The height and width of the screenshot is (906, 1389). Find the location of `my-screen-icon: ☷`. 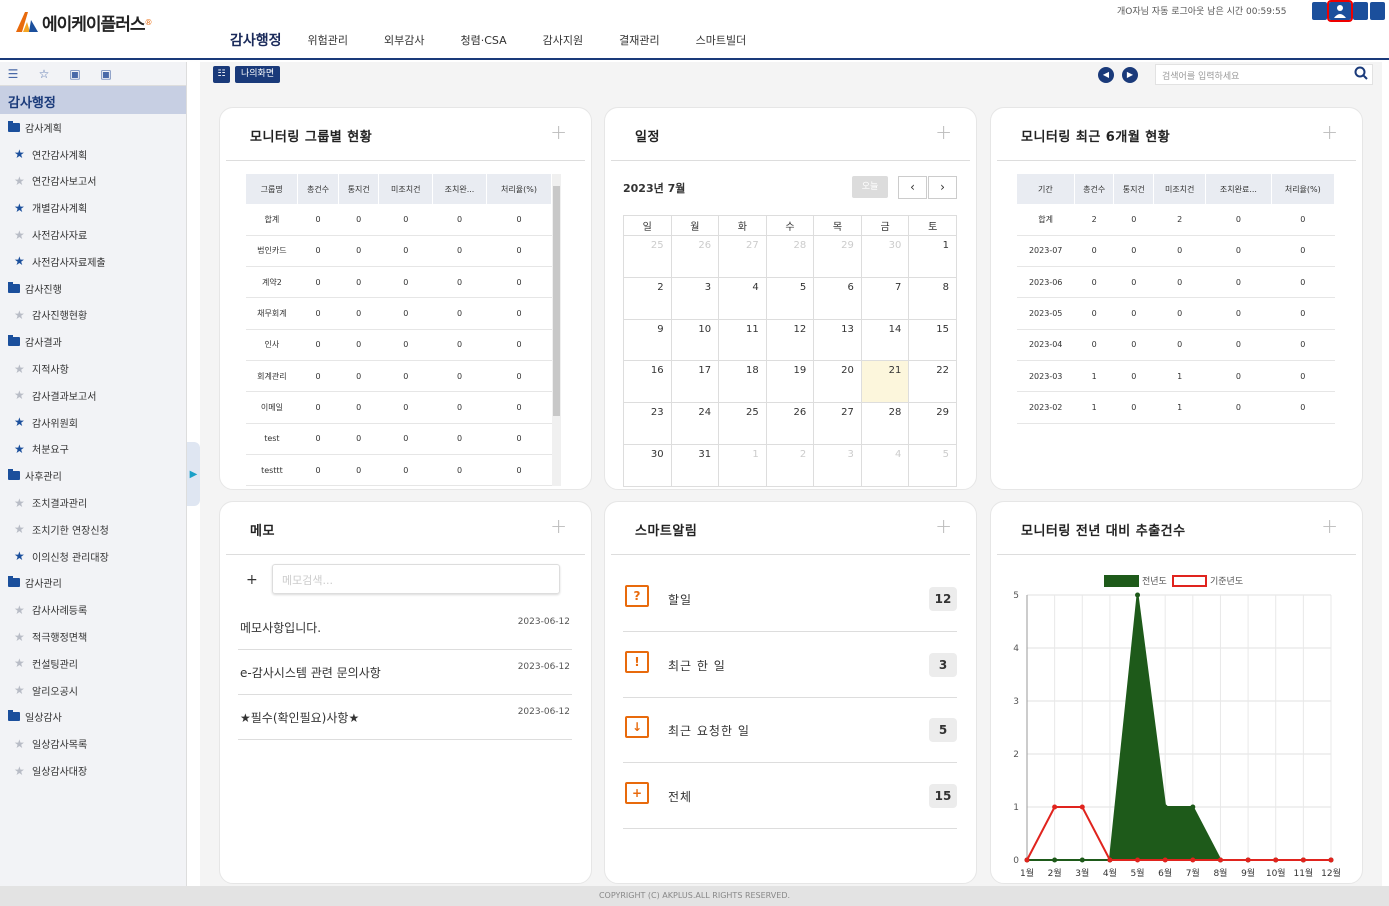

my-screen-icon: ☷ is located at coordinates (221, 74).